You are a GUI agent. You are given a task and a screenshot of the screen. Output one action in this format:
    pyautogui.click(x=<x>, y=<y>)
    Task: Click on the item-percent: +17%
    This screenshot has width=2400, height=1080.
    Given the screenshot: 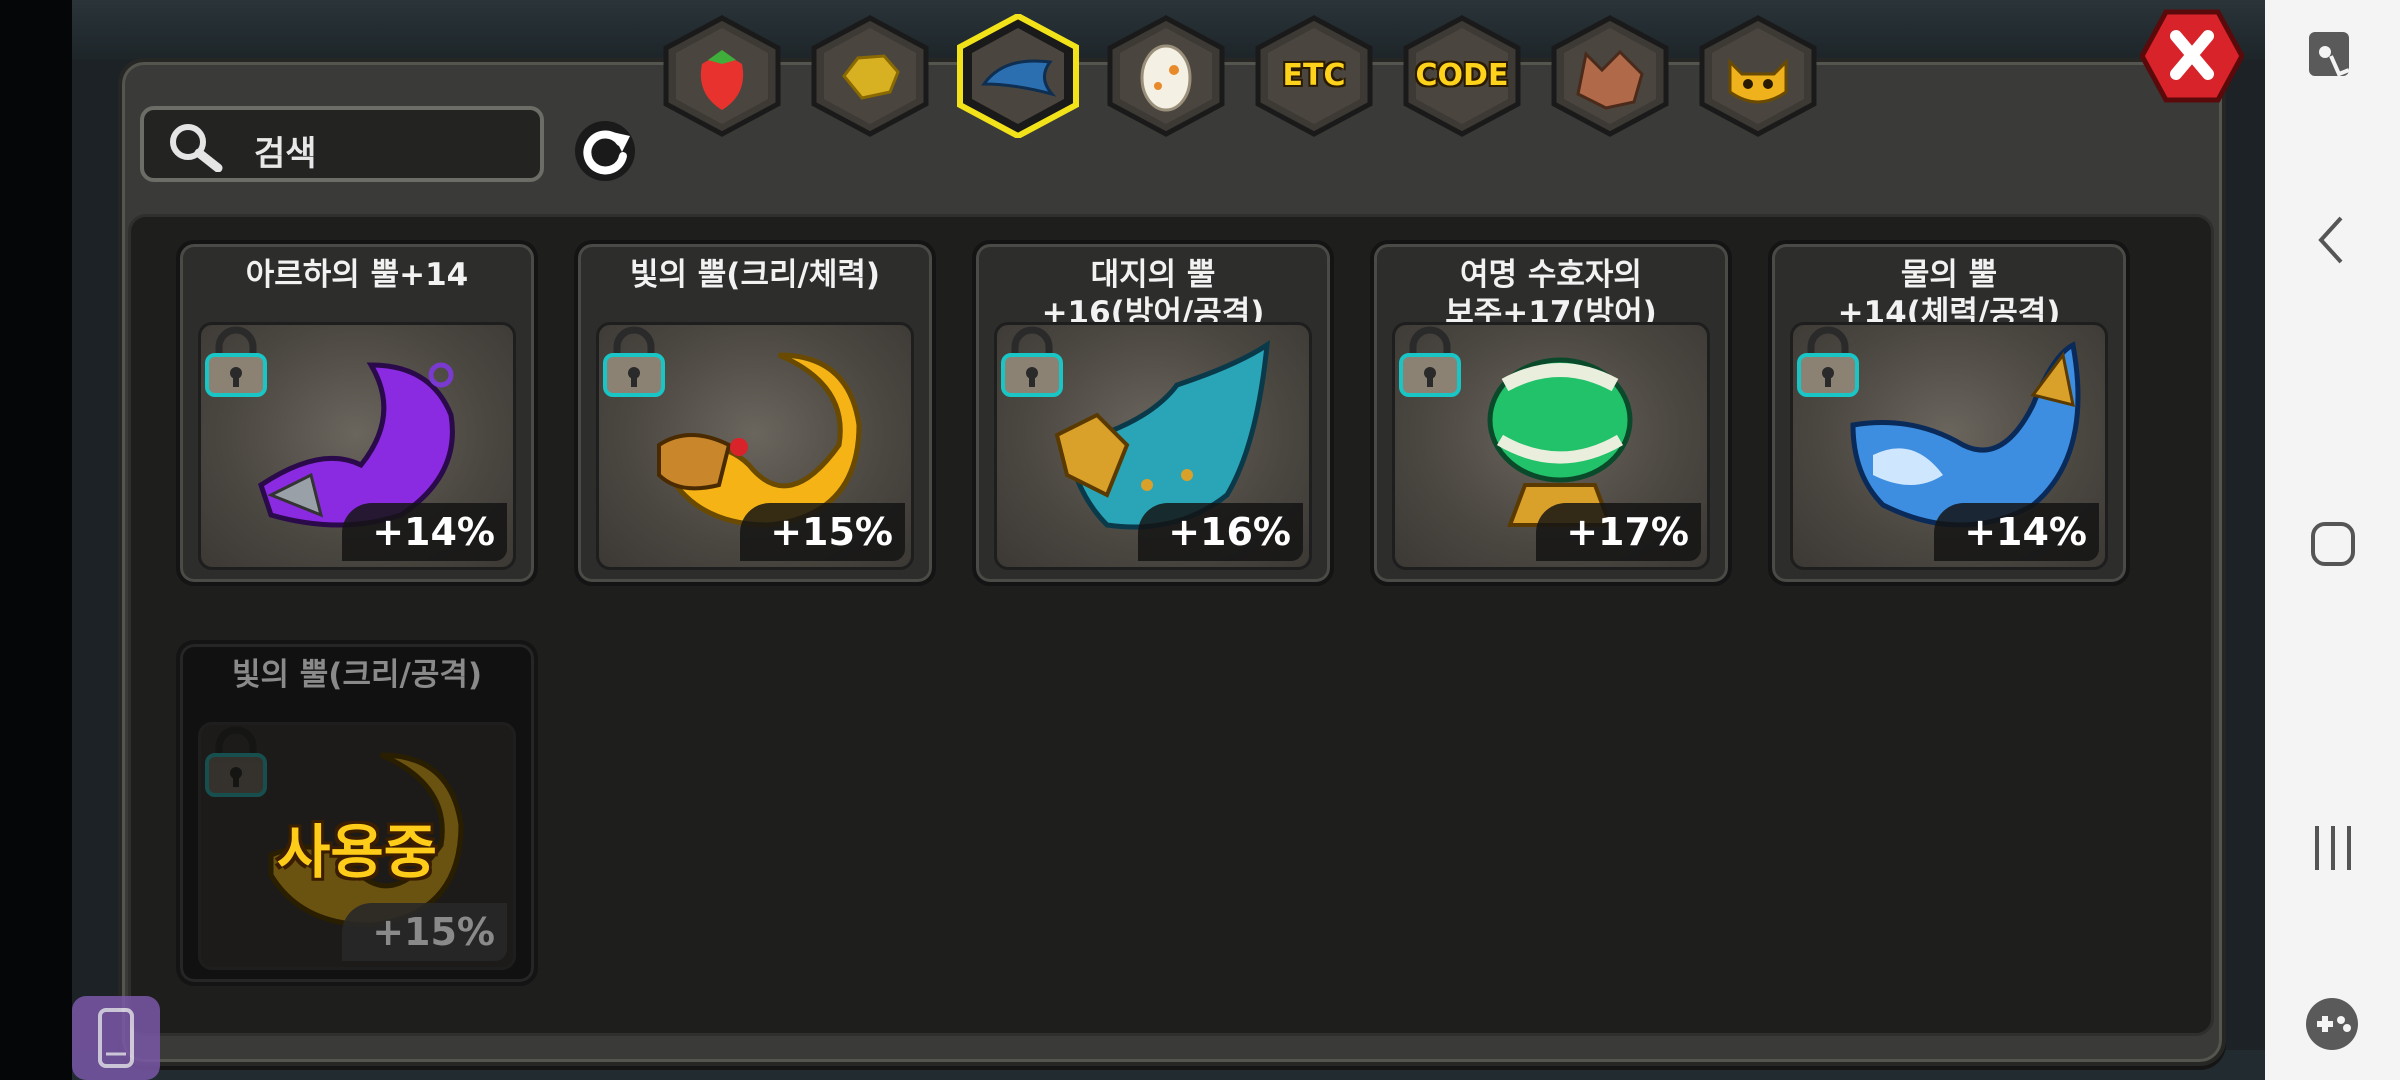 What is the action you would take?
    pyautogui.click(x=1618, y=532)
    